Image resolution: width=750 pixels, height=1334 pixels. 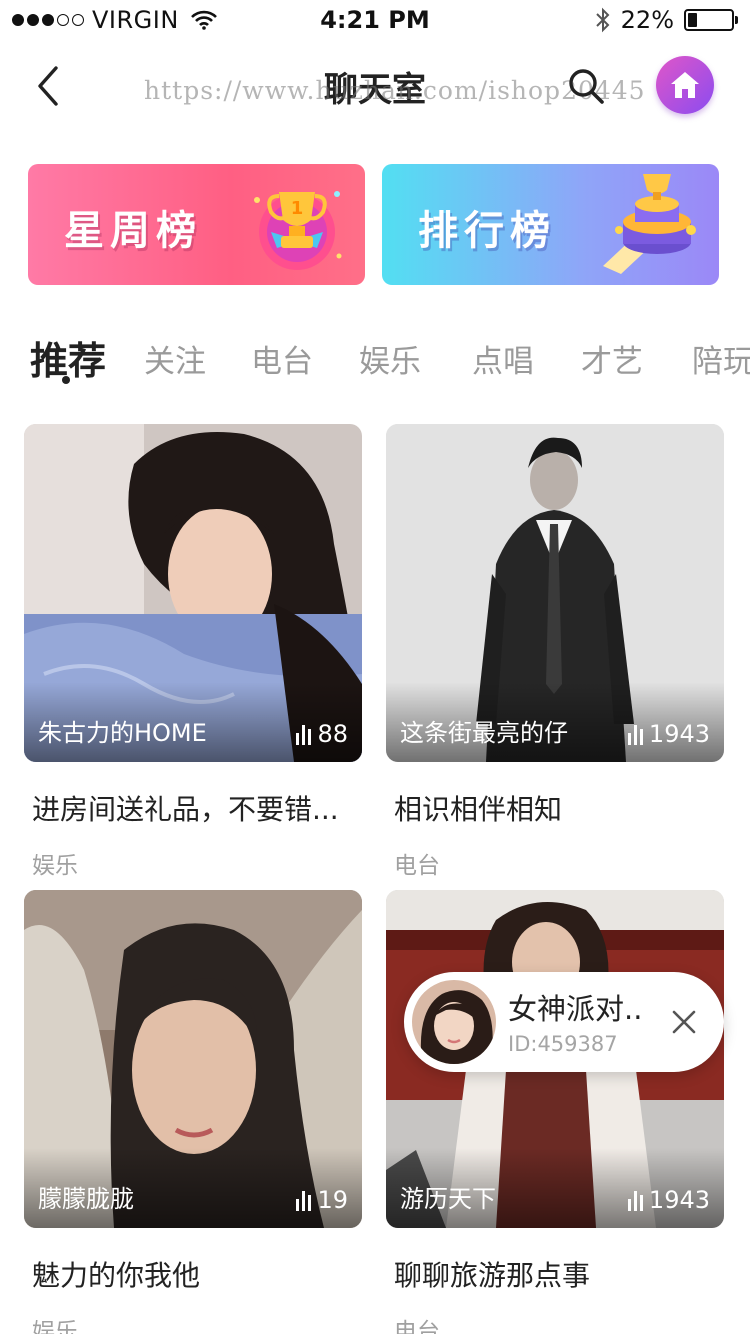 What do you see at coordinates (602, 20) in the screenshot?
I see `bluetooth-icon` at bounding box center [602, 20].